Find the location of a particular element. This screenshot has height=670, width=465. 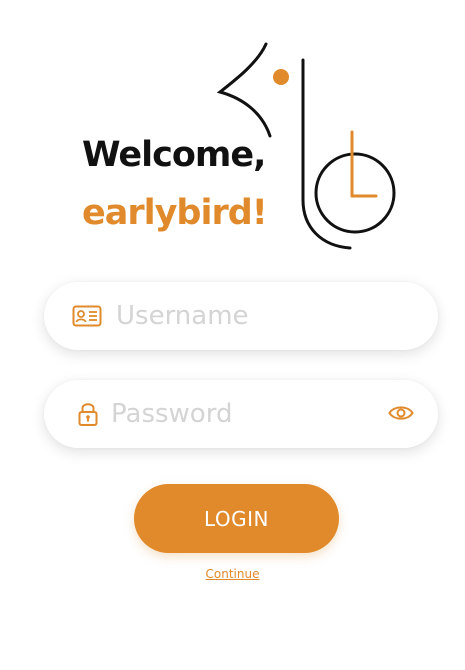

lock-icon is located at coordinates (88, 414).